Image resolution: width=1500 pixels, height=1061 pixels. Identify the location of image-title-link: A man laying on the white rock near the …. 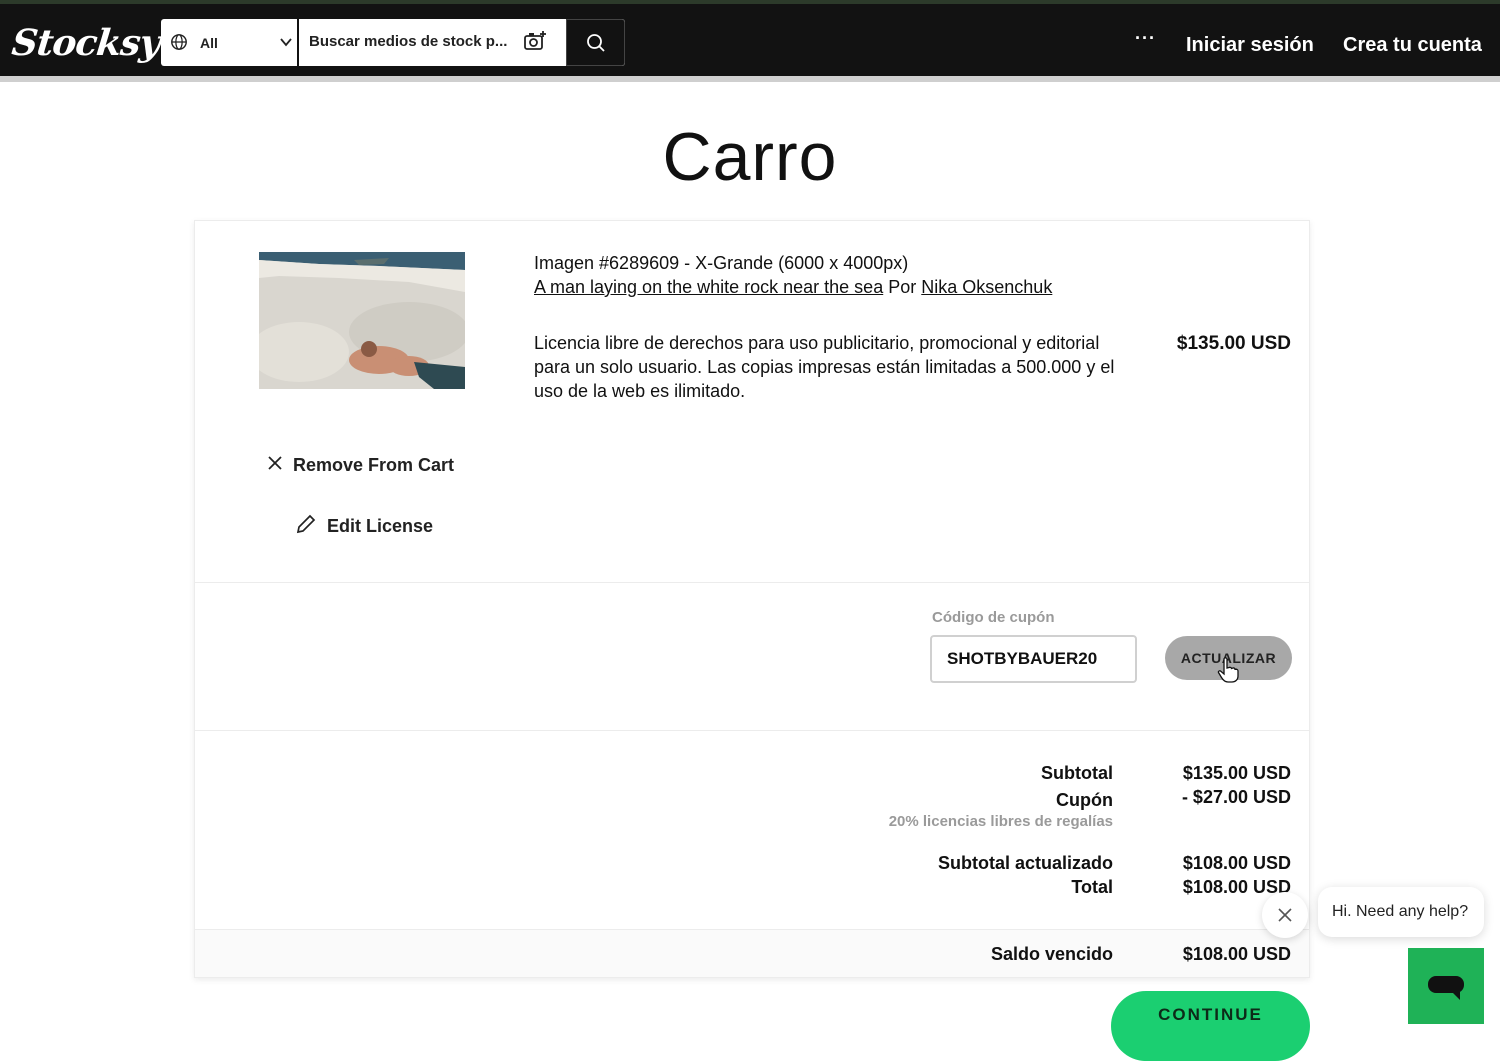
(708, 287).